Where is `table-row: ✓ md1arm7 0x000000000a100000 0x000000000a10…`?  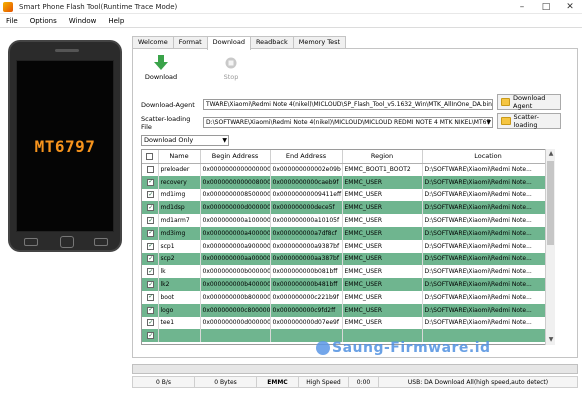 table-row: ✓ md1arm7 0x000000000a100000 0x000000000a10… is located at coordinates (347, 220).